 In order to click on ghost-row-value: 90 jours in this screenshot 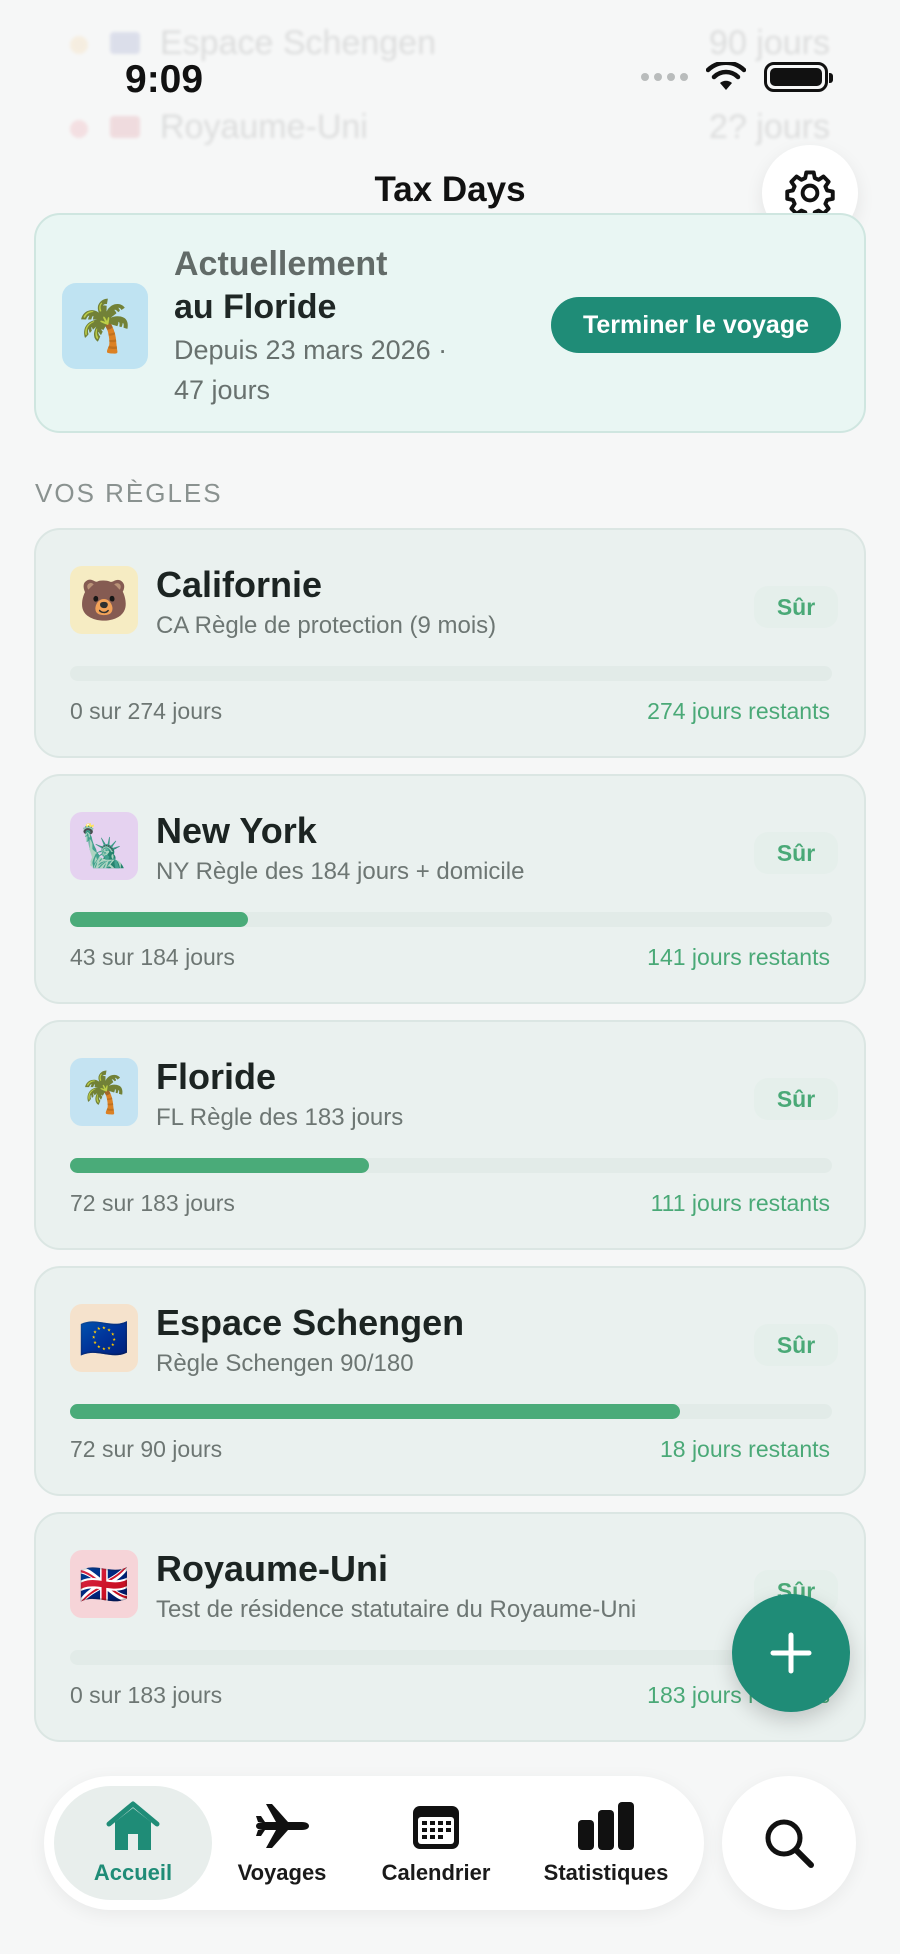, I will do `click(769, 43)`.